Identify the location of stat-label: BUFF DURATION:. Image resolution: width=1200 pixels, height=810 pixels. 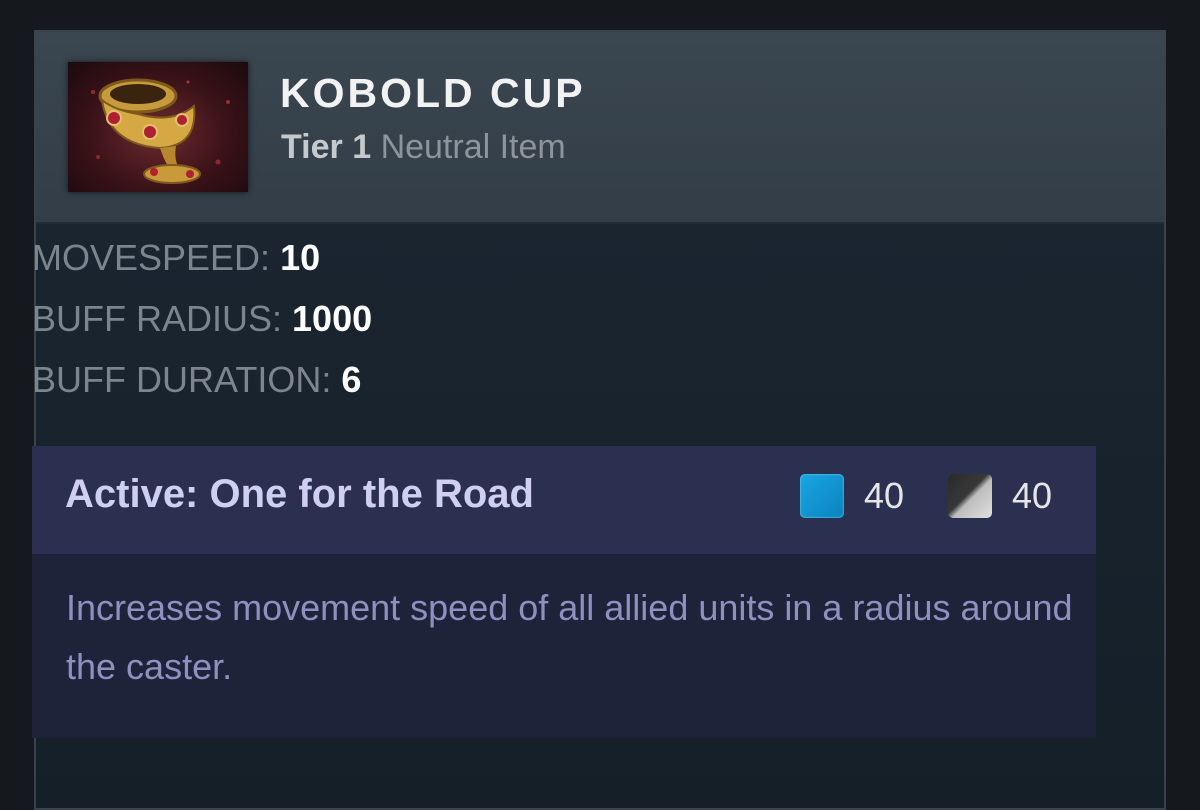
(182, 379).